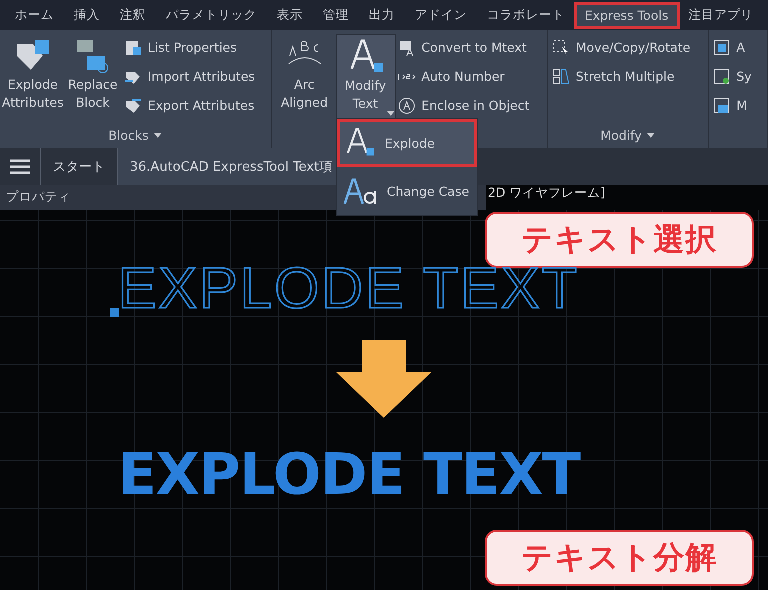 This screenshot has width=768, height=590. Describe the element at coordinates (464, 105) in the screenshot. I see `ribbon-item: Enclose in Object` at that location.